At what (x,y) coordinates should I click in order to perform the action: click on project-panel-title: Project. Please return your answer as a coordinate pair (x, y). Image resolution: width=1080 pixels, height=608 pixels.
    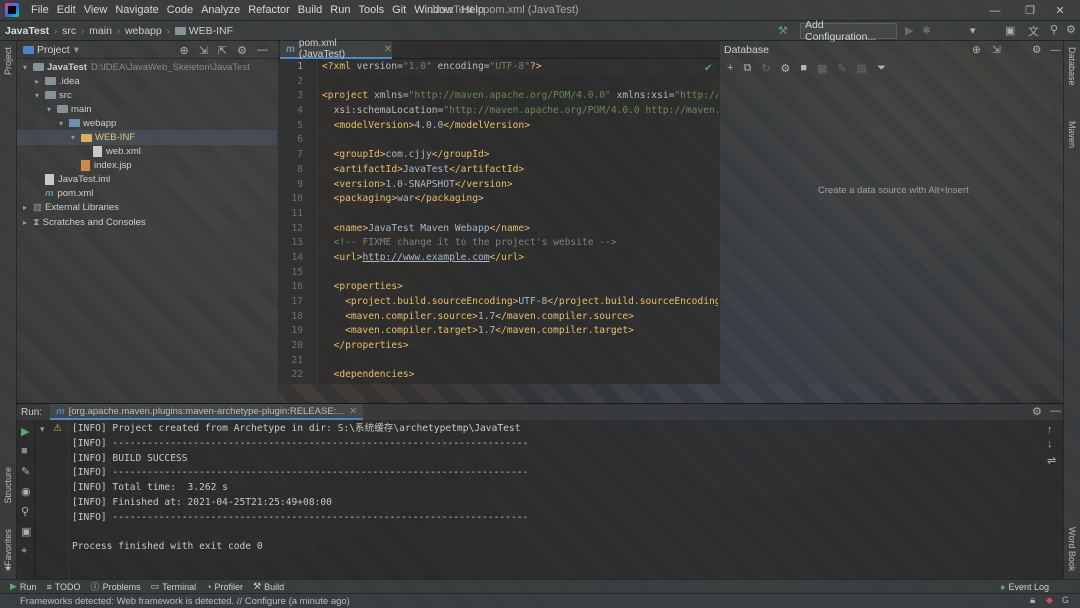
    Looking at the image, I should click on (53, 50).